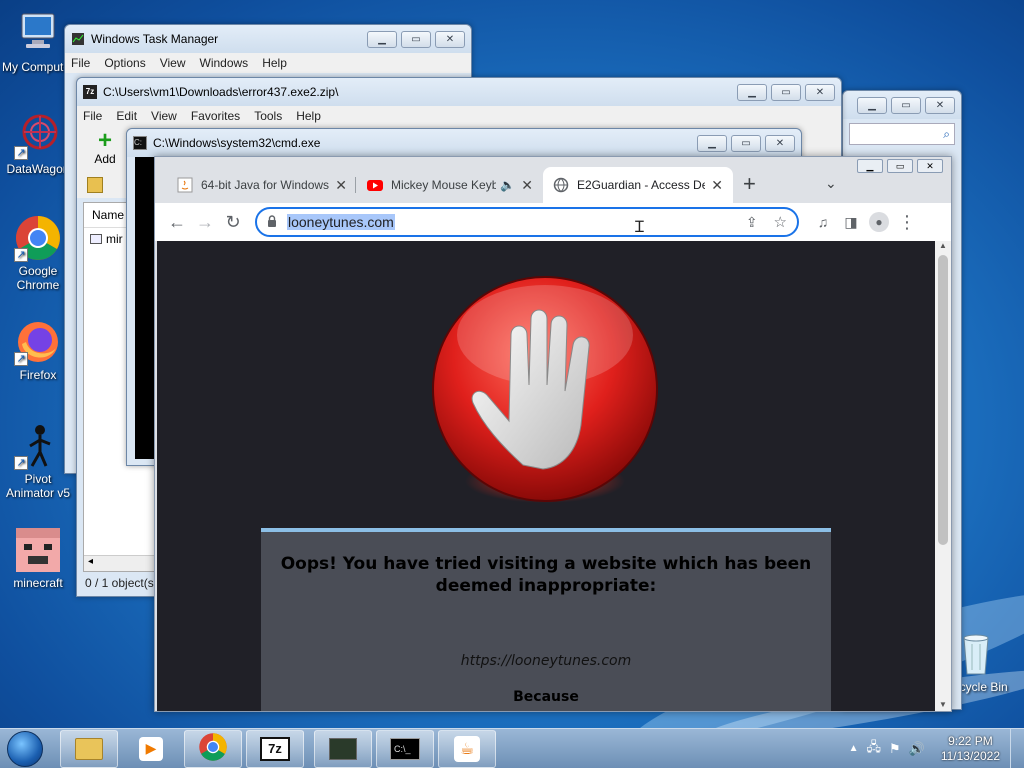 Image resolution: width=1024 pixels, height=768 pixels. I want to click on show-desktop-button, so click(1017, 748).